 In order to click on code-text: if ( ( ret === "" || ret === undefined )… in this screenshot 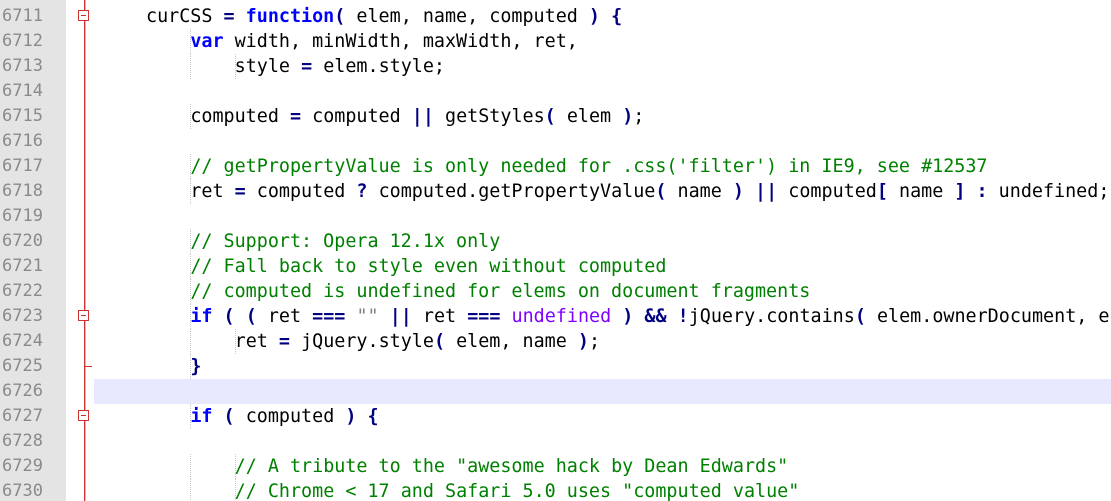, I will do `click(650, 316)`.